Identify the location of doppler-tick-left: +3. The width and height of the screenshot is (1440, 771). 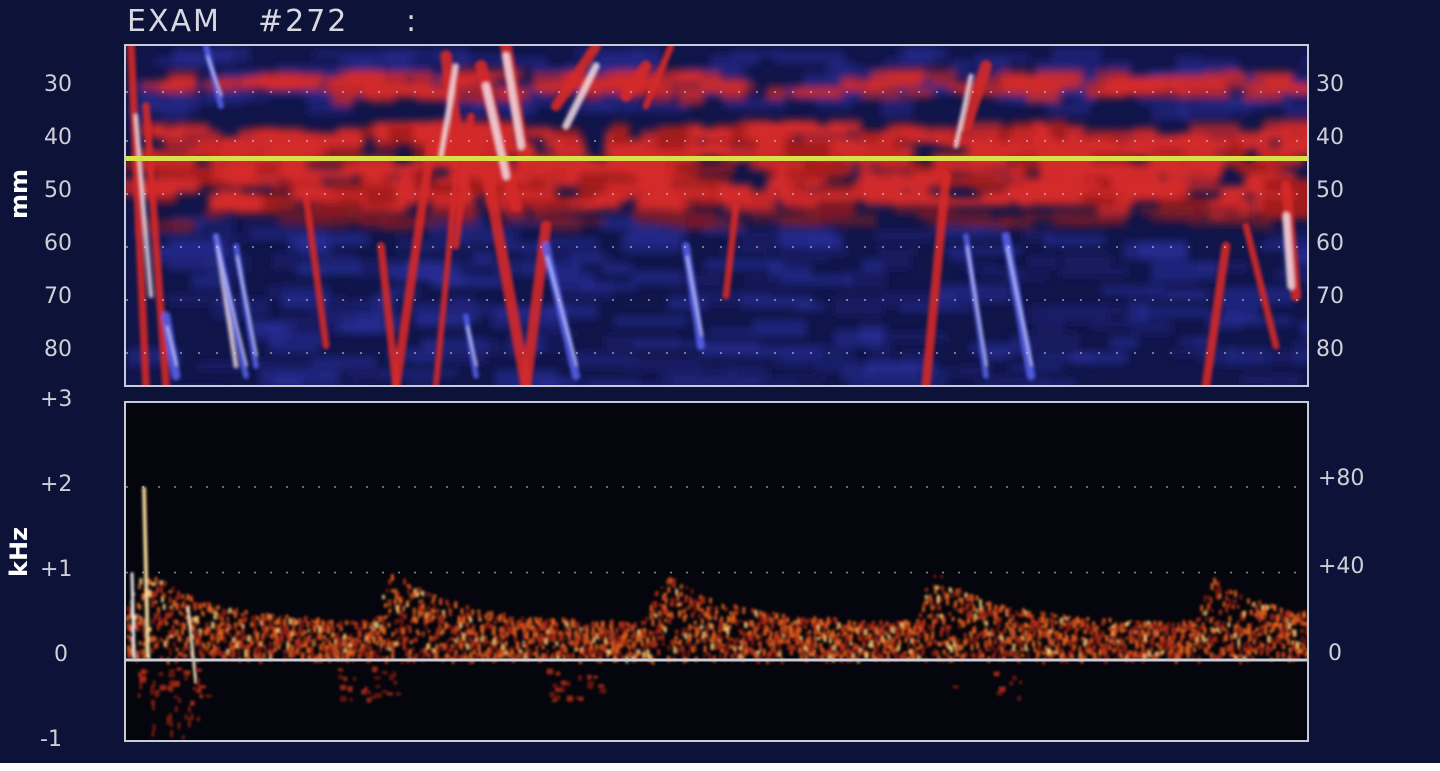
(56, 399).